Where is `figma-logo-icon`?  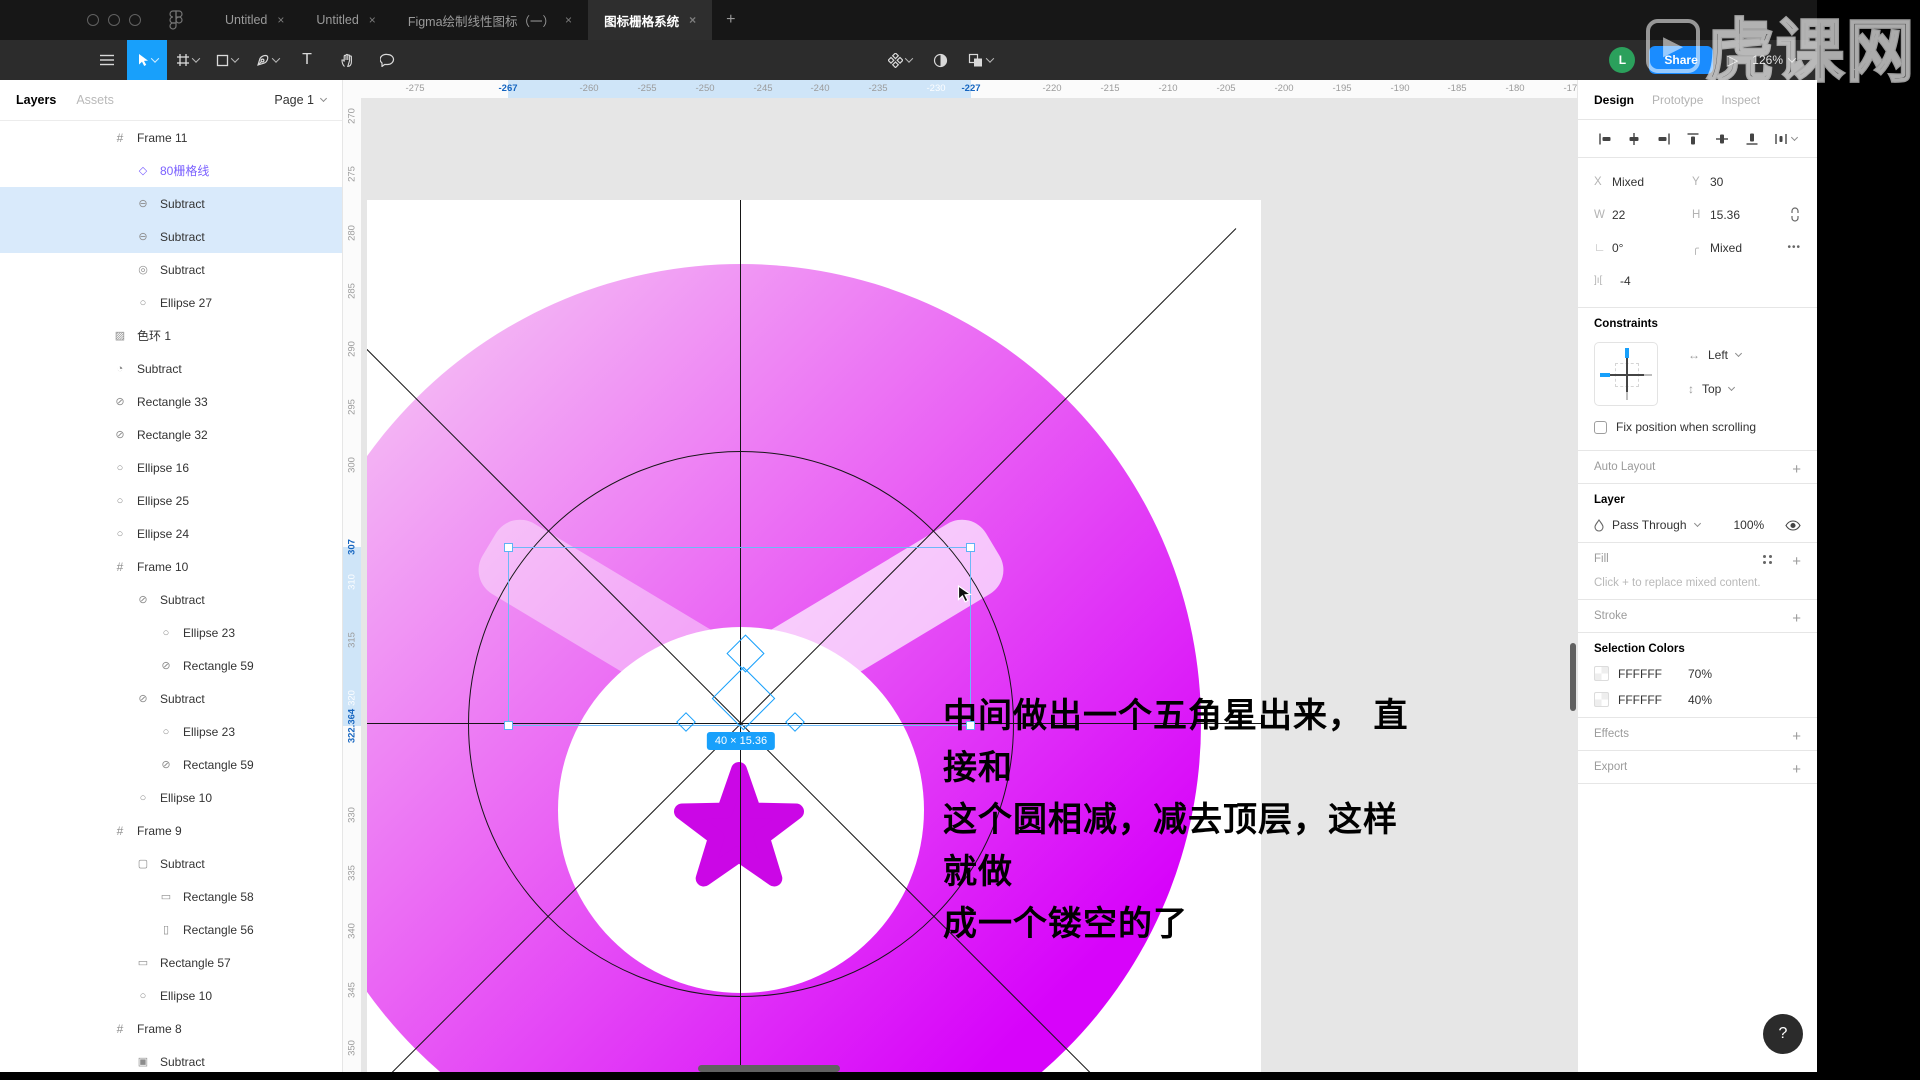 figma-logo-icon is located at coordinates (176, 20).